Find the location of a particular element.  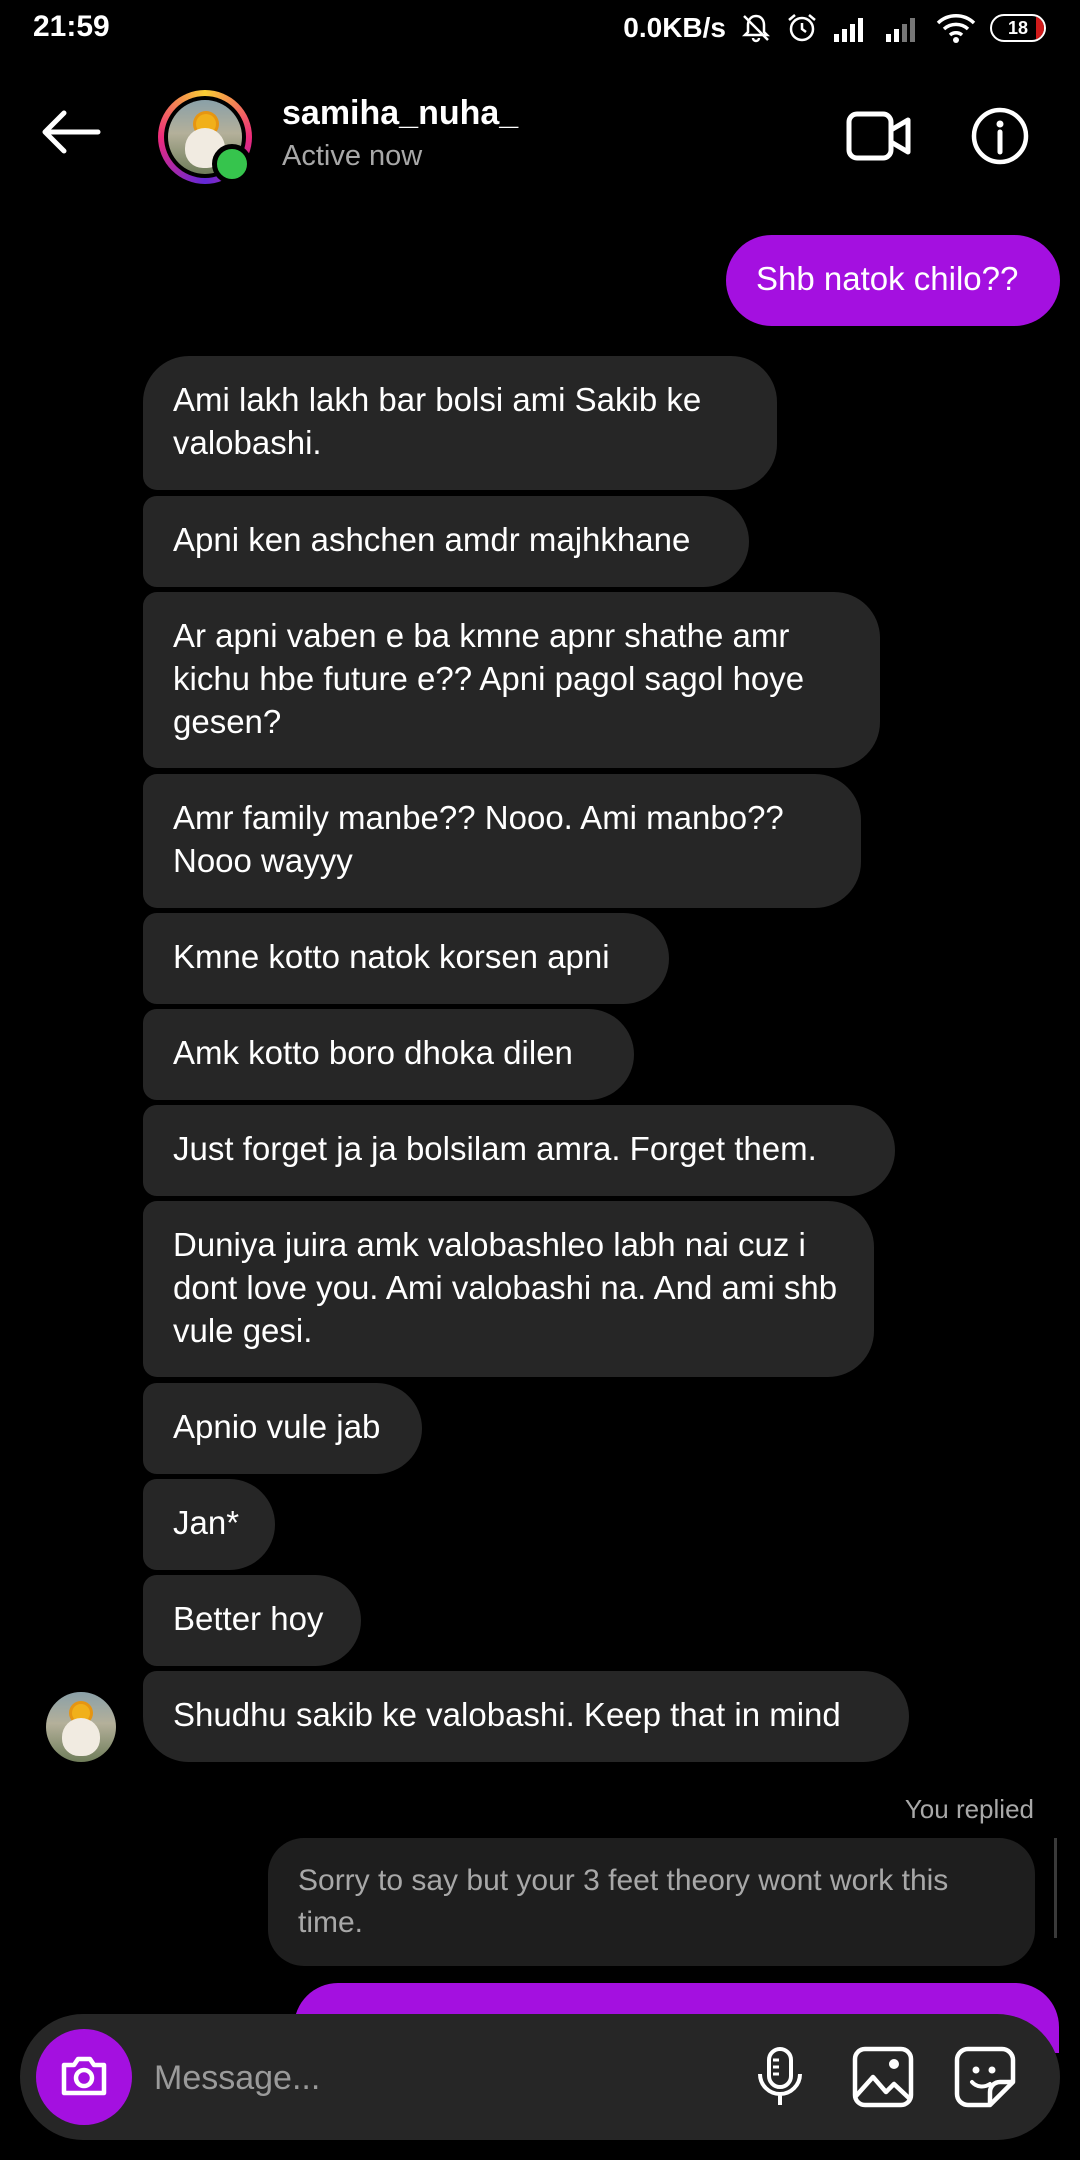

status-bar: 21:59 0.0KB/s 18 is located at coordinates (540, 31).